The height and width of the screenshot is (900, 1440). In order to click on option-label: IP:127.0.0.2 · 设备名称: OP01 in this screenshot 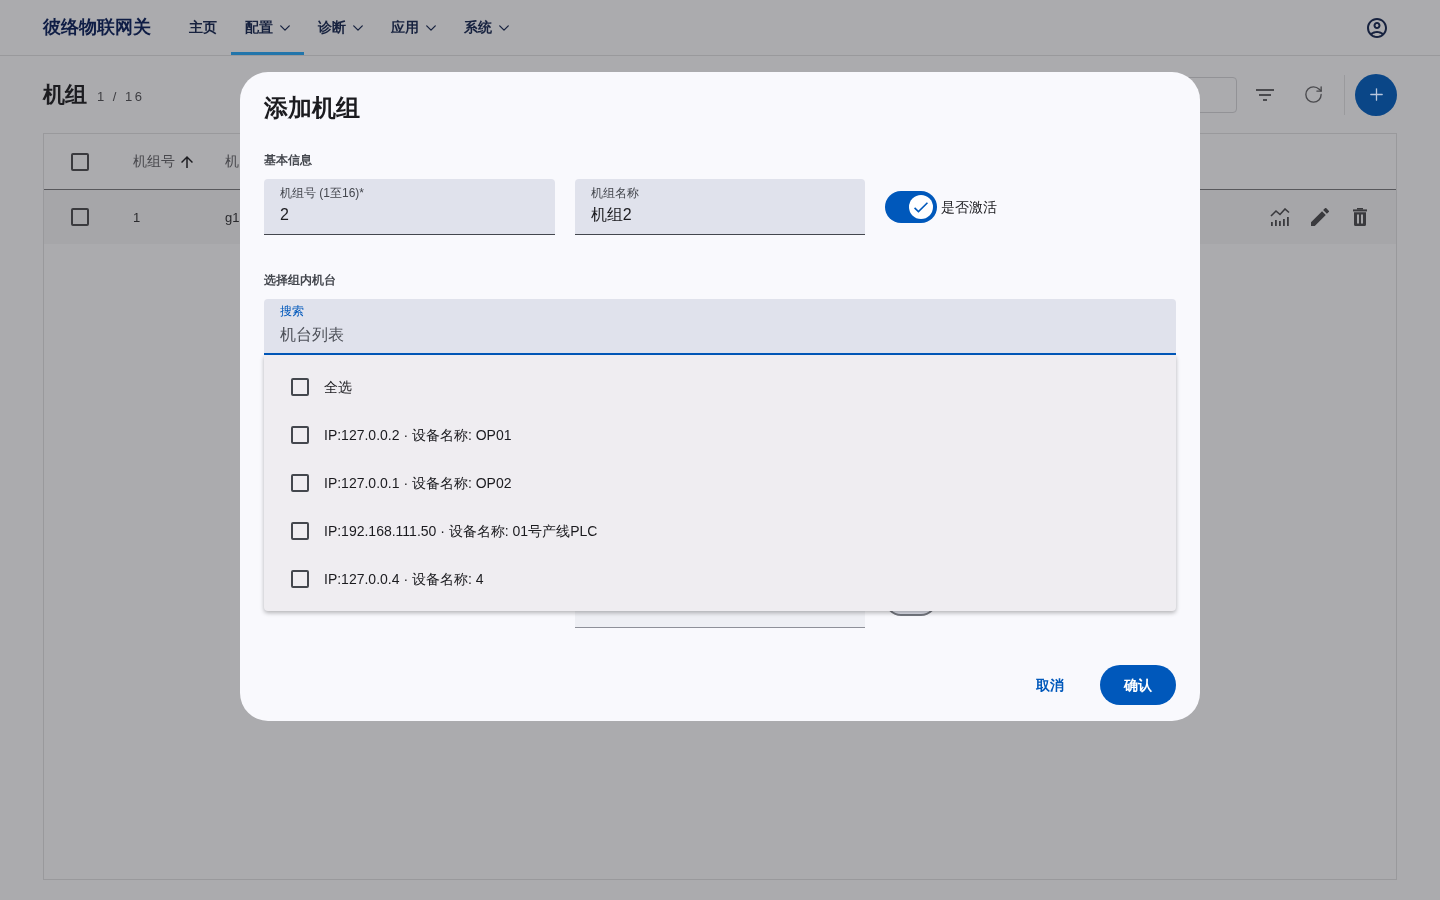, I will do `click(418, 435)`.